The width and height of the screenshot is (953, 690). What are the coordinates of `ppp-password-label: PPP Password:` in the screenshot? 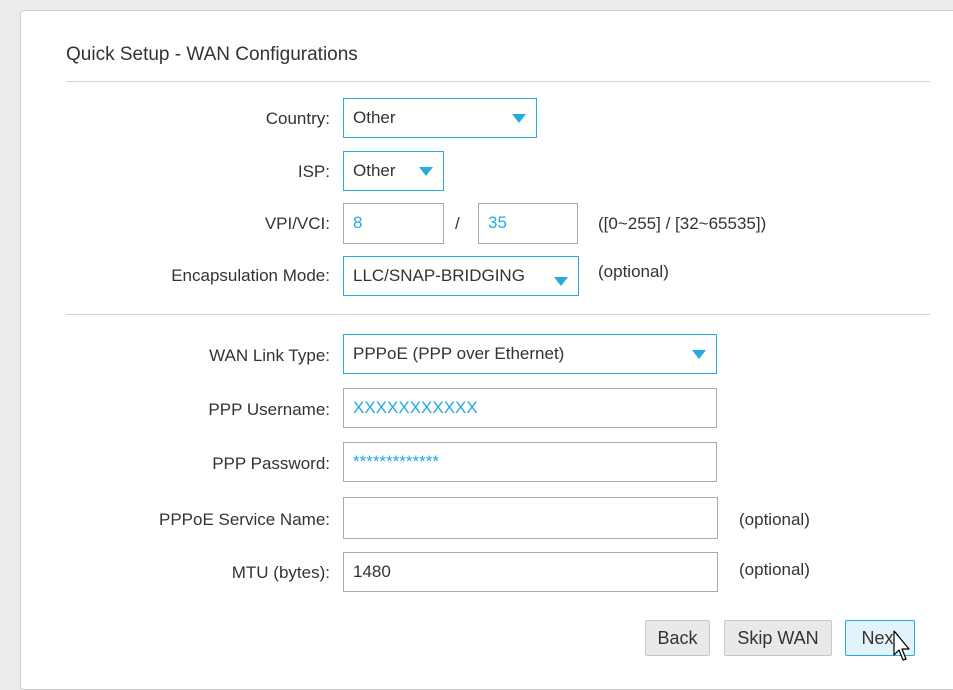 It's located at (271, 463).